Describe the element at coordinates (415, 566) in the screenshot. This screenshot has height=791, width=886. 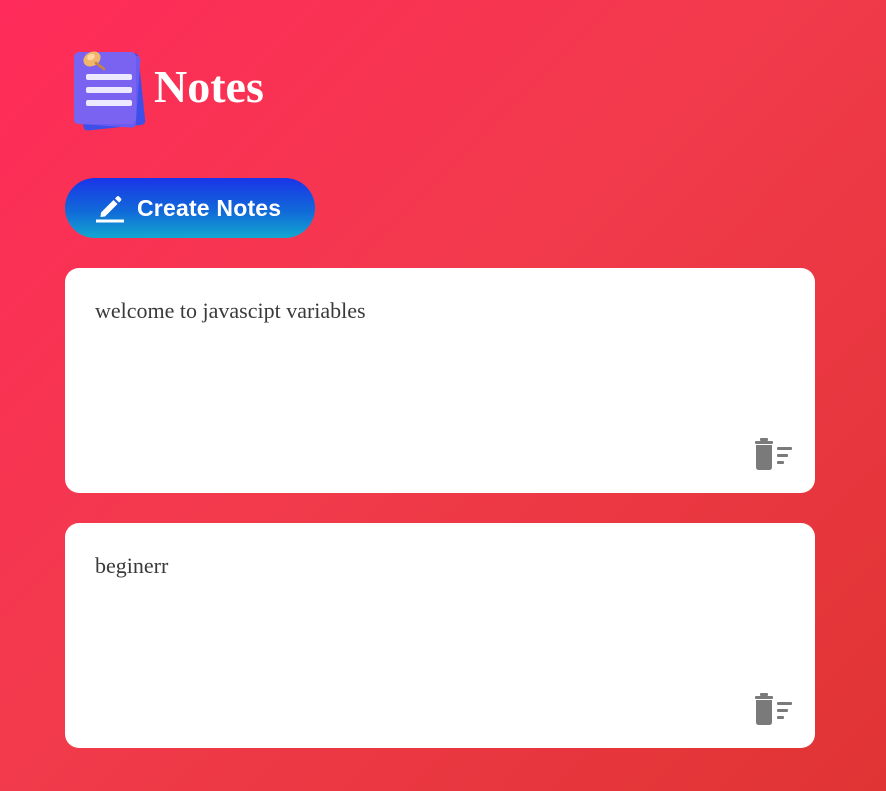
I see `note-text: beginerr` at that location.